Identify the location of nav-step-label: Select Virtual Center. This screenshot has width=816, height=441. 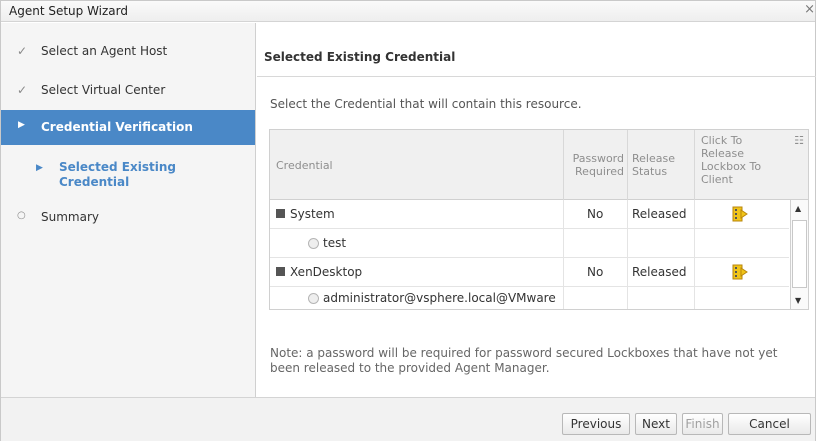
(103, 90).